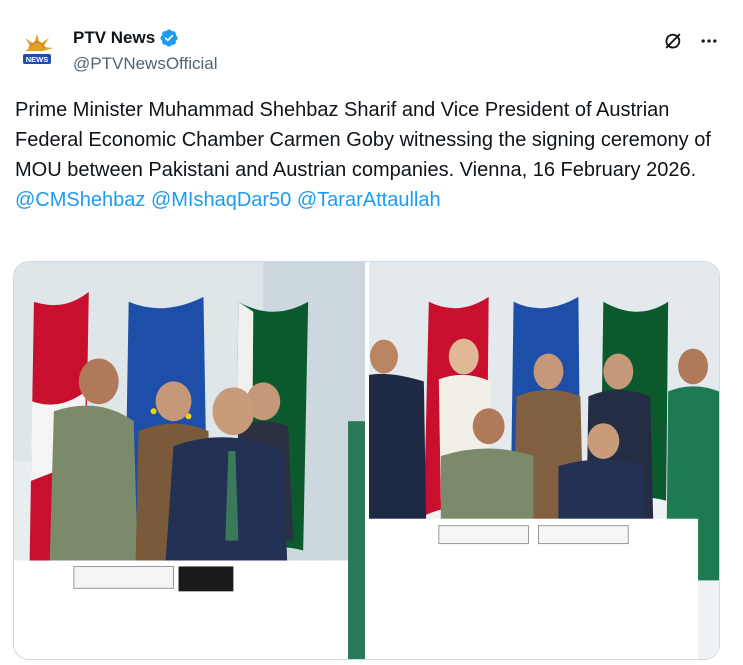 This screenshot has height=665, width=743. I want to click on mention-link: @MIshaqDar50, so click(221, 200).